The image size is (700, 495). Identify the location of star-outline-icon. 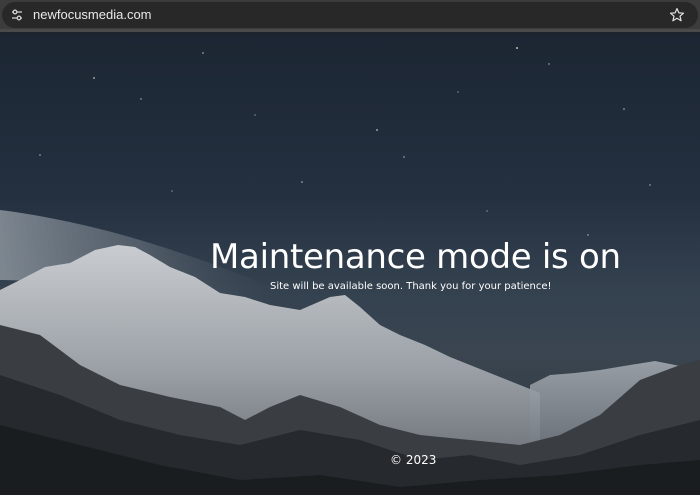
(677, 15).